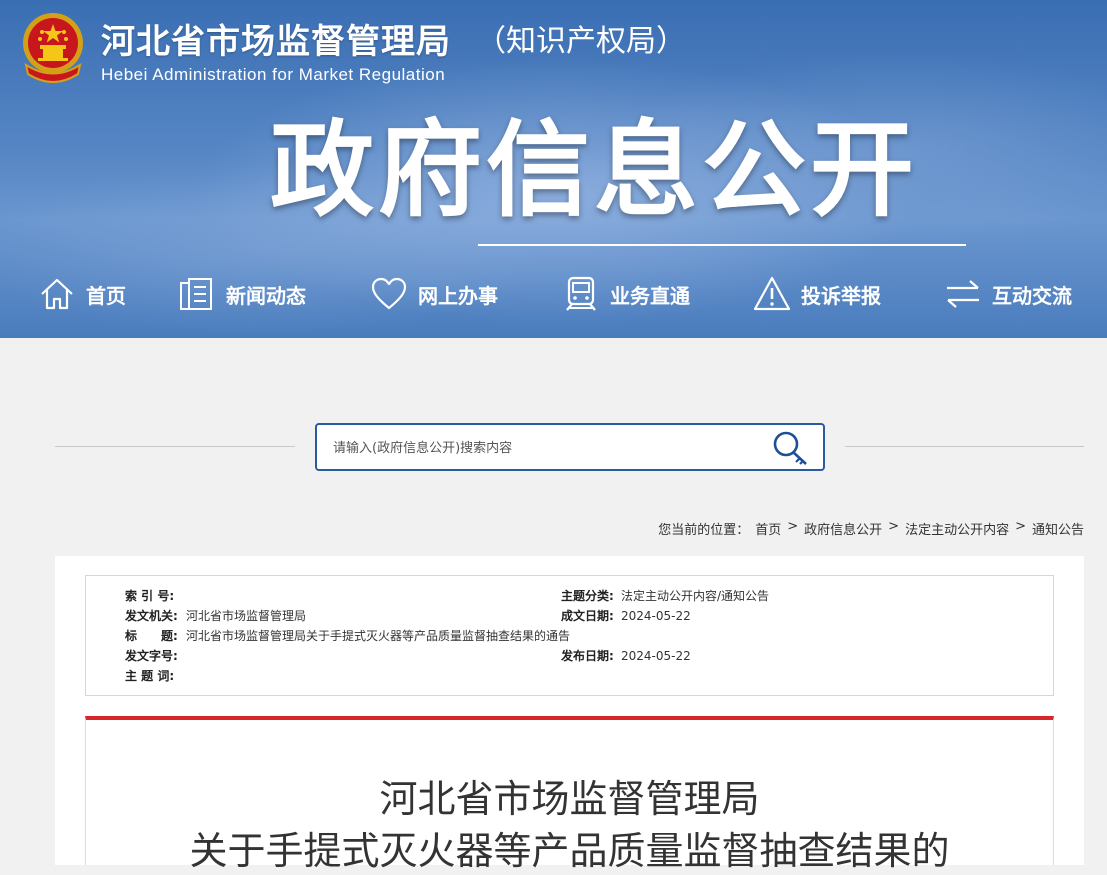 This screenshot has width=1107, height=875. What do you see at coordinates (82, 294) in the screenshot?
I see `nav-item-home: 首页` at bounding box center [82, 294].